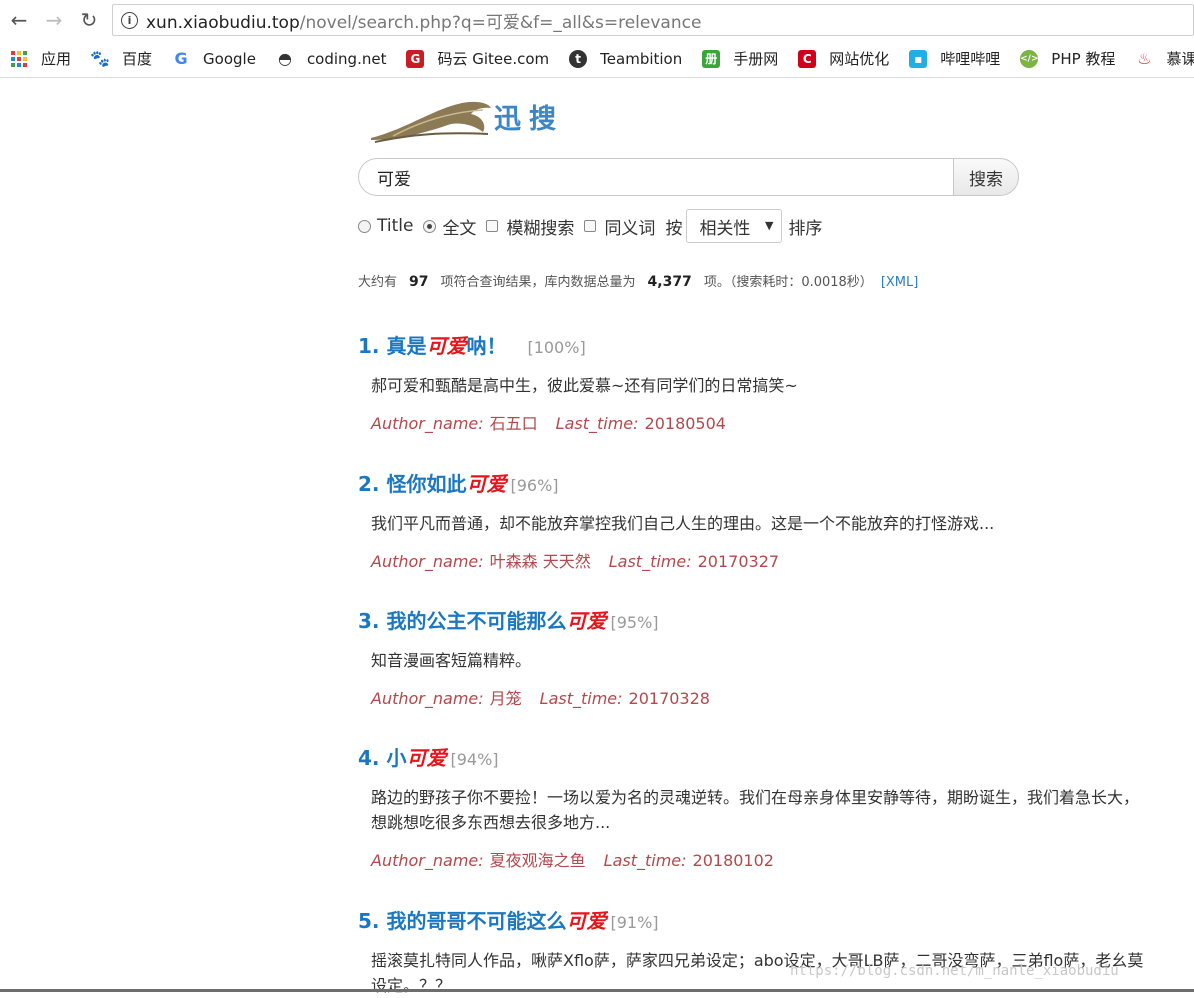 The width and height of the screenshot is (1194, 998). I want to click on bookmark-label: 哔哩哔哩, so click(970, 59).